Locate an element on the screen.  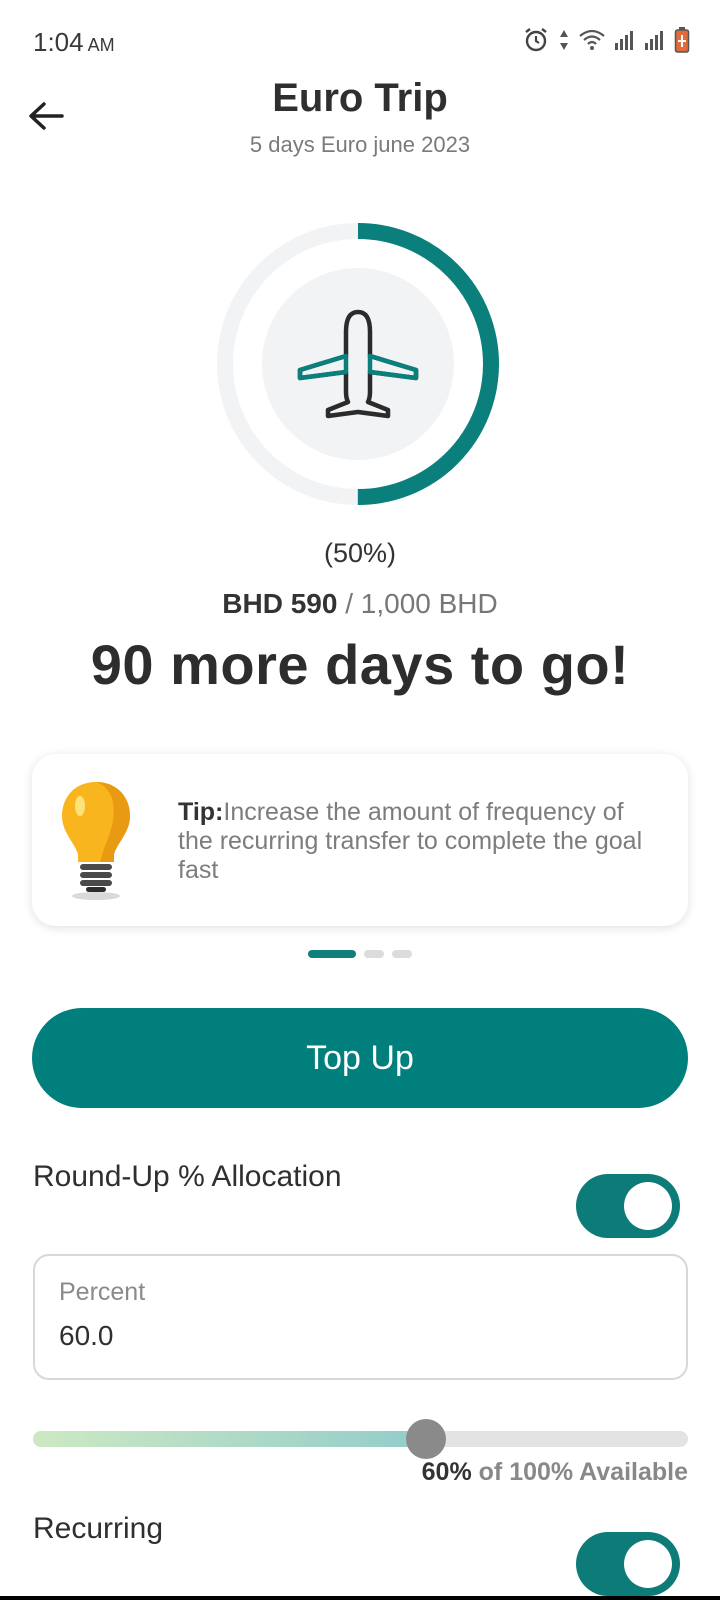
available-text: 60% of 100% Available is located at coordinates (555, 1472).